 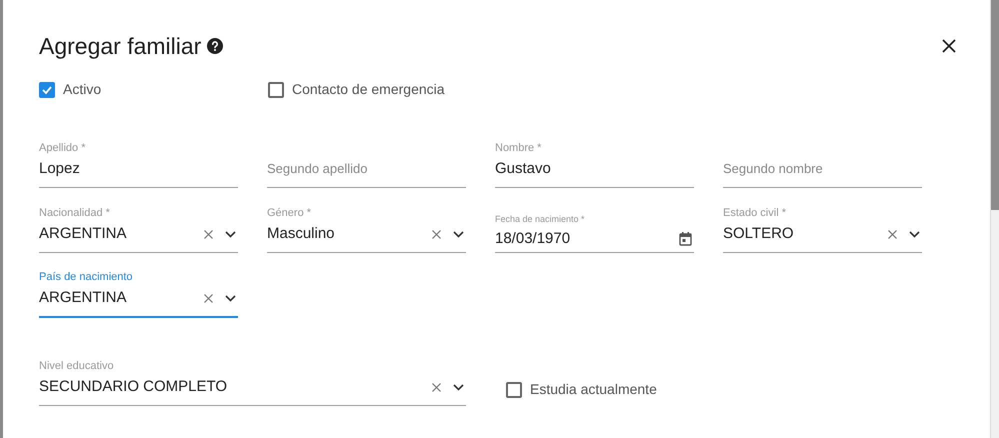 What do you see at coordinates (86, 277) in the screenshot?
I see `field-label: País de nacimiento` at bounding box center [86, 277].